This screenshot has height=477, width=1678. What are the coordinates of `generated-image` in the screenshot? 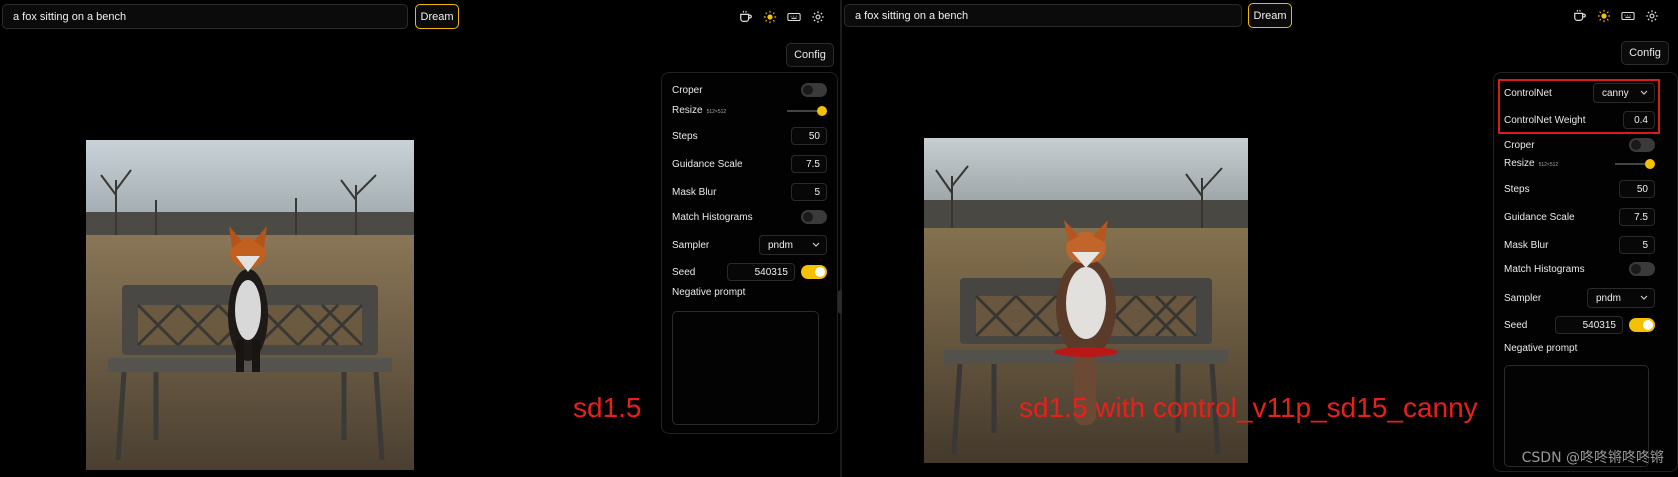 It's located at (250, 305).